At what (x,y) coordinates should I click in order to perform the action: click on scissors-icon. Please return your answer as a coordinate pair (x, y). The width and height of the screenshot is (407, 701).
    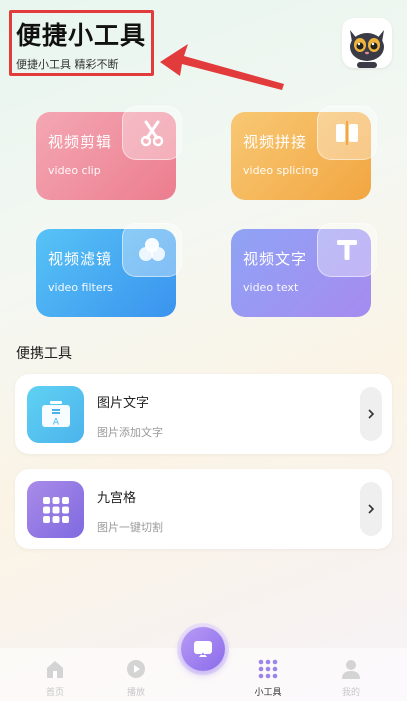
    Looking at the image, I should click on (152, 133).